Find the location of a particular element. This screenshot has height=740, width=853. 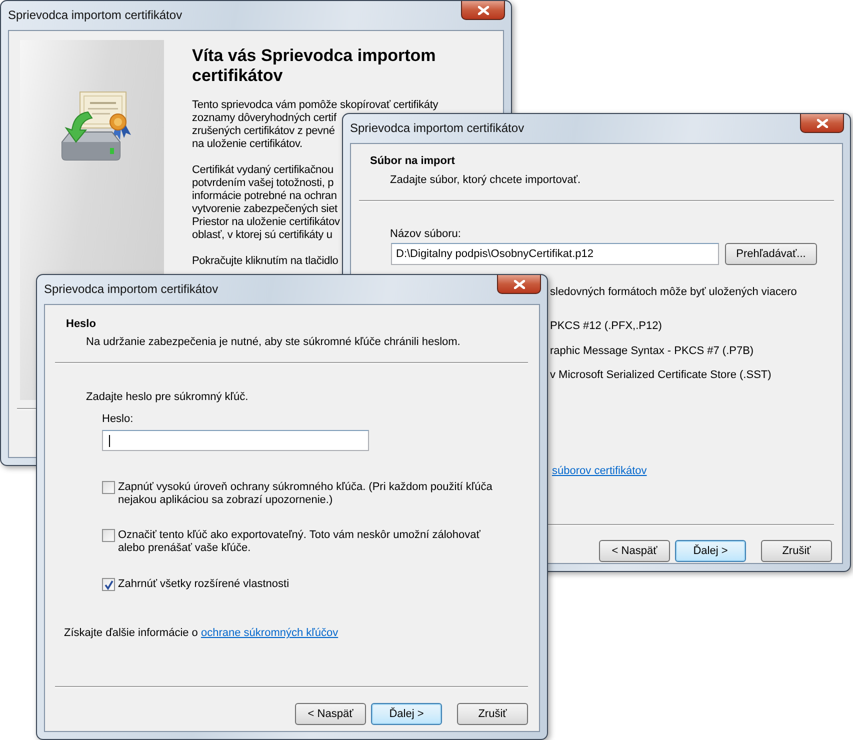

checkmark-icon is located at coordinates (109, 585).